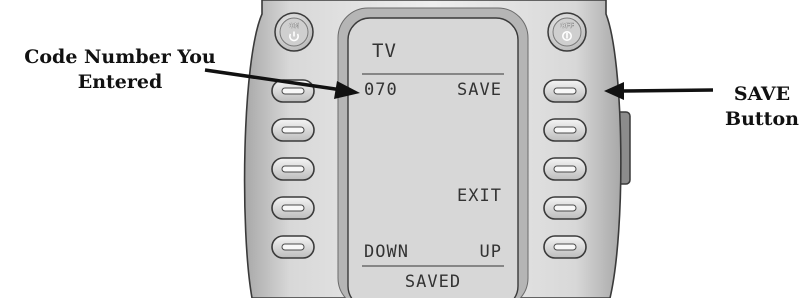  What do you see at coordinates (381, 90) in the screenshot?
I see `lcd-code-value: 070` at bounding box center [381, 90].